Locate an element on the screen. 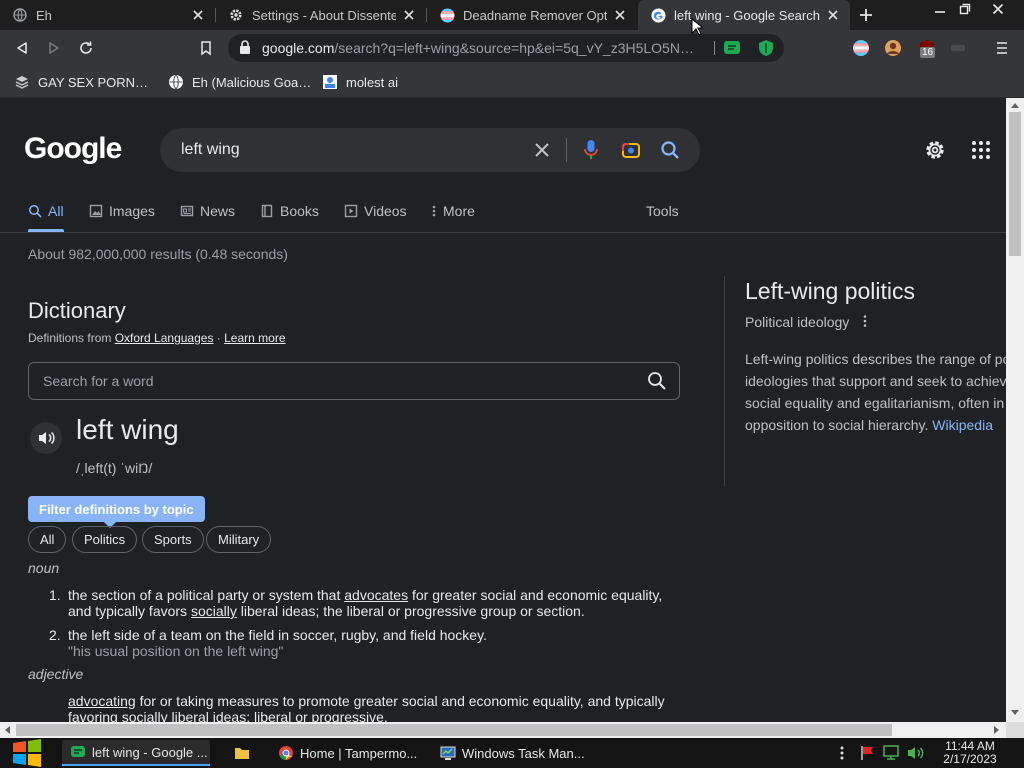 The width and height of the screenshot is (1024, 768). bookmark-icon is located at coordinates (206, 48).